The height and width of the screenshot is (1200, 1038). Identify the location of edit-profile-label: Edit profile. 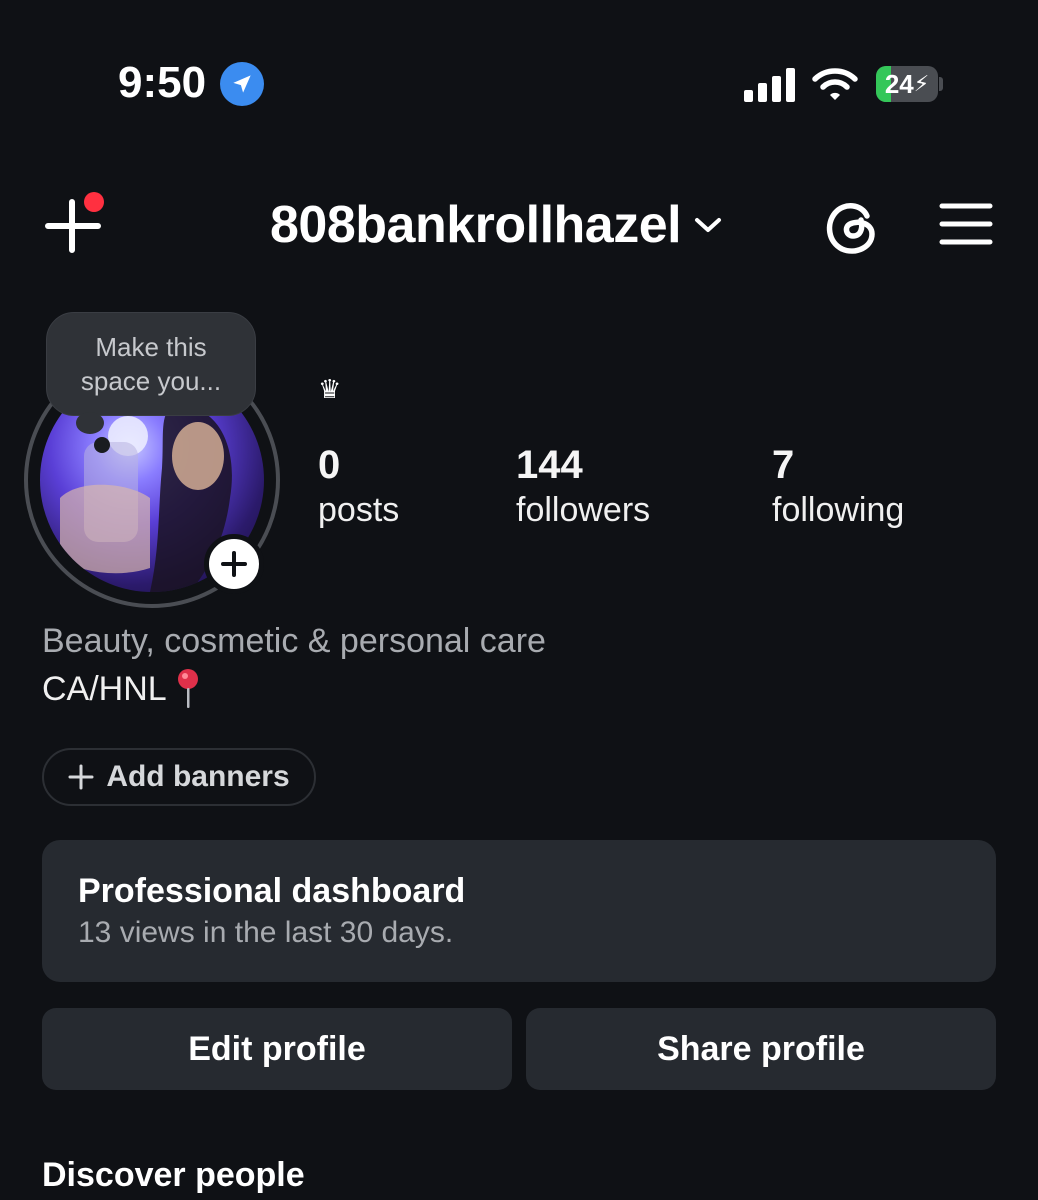
(277, 1048).